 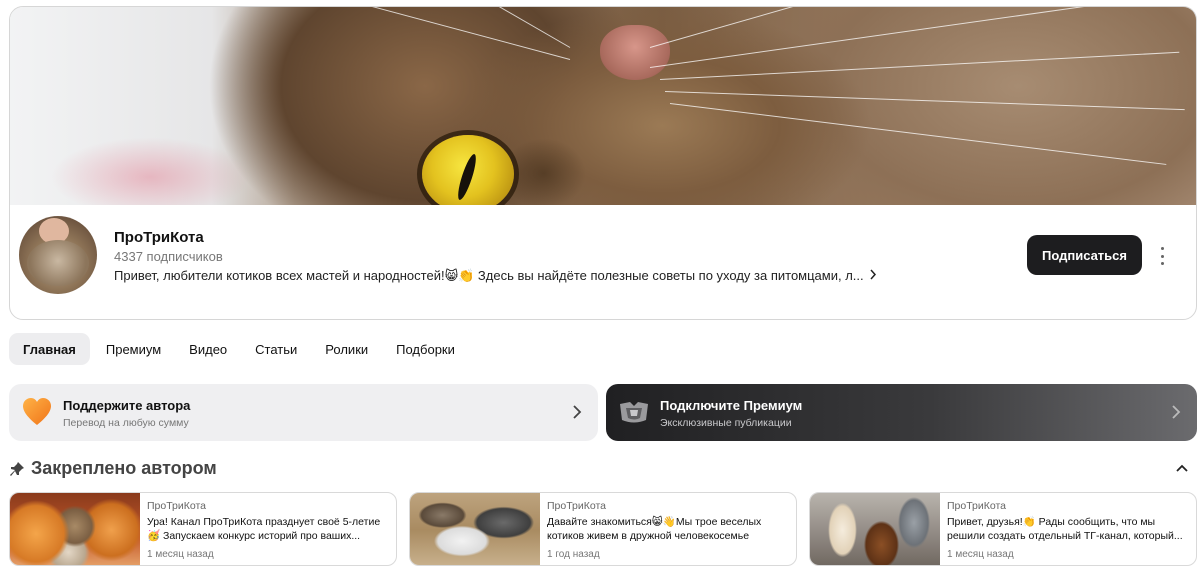 I want to click on premium-subtitle: Эксклюзивные публикации, so click(x=726, y=423).